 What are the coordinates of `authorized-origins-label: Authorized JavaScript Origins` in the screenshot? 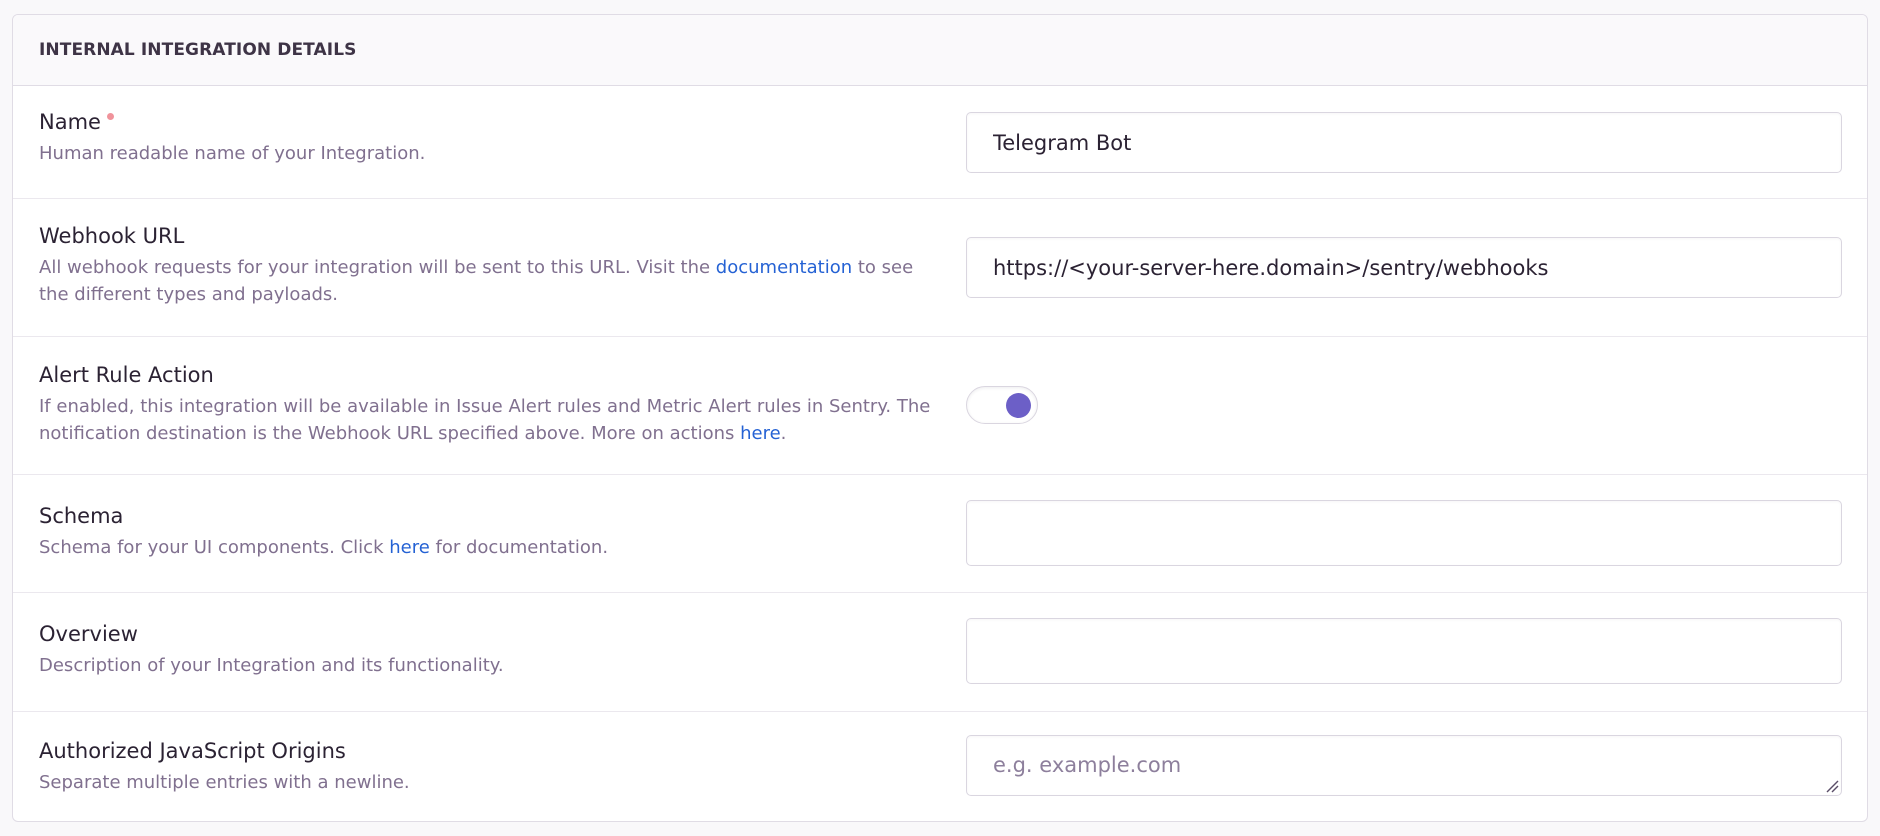 It's located at (192, 751).